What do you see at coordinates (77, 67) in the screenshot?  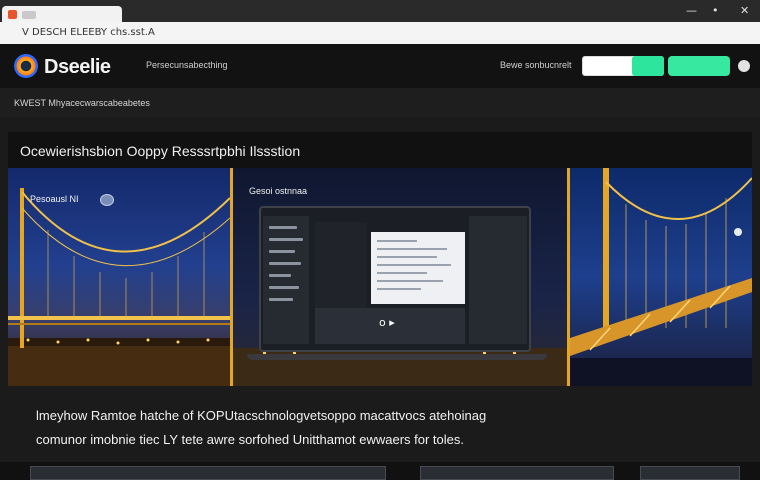 I see `site-logo-text: Dseelie` at bounding box center [77, 67].